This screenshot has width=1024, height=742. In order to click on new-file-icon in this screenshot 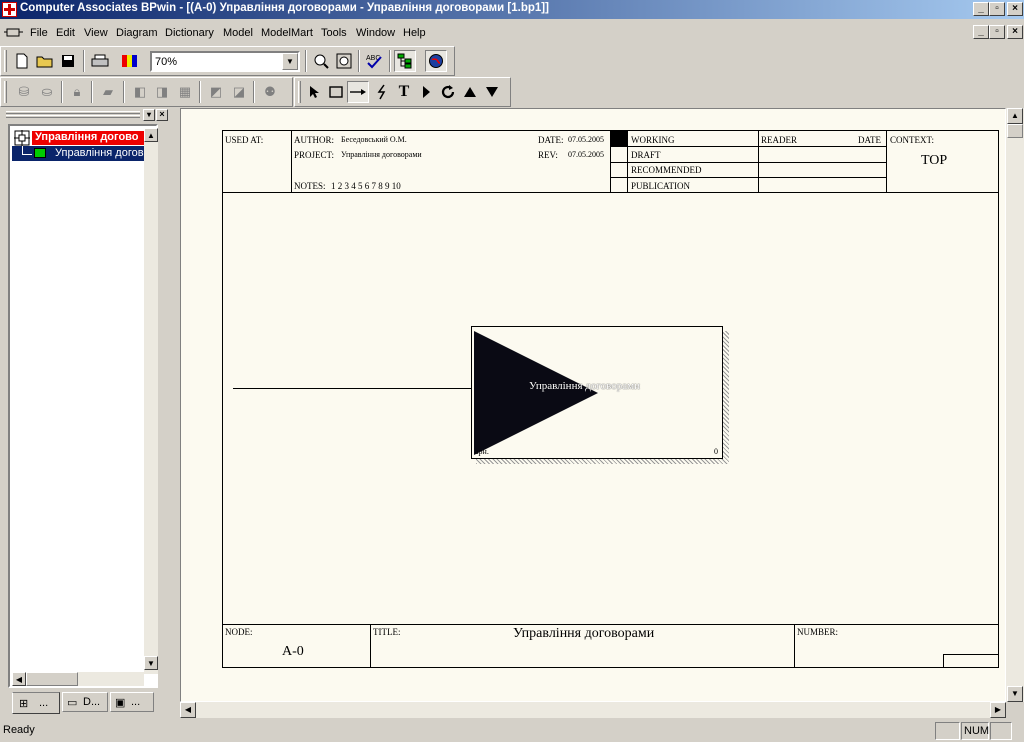, I will do `click(22, 61)`.